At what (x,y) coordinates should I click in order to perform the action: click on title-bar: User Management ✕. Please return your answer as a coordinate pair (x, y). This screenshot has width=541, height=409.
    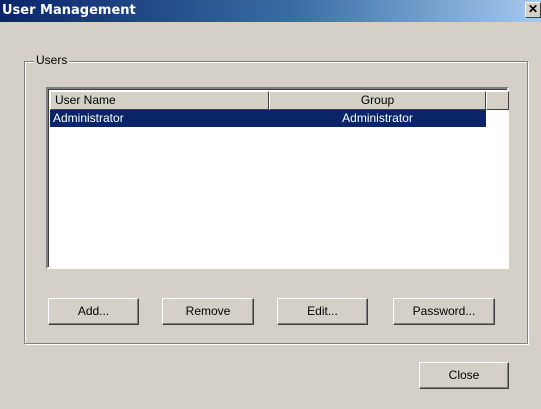
    Looking at the image, I should click on (270, 11).